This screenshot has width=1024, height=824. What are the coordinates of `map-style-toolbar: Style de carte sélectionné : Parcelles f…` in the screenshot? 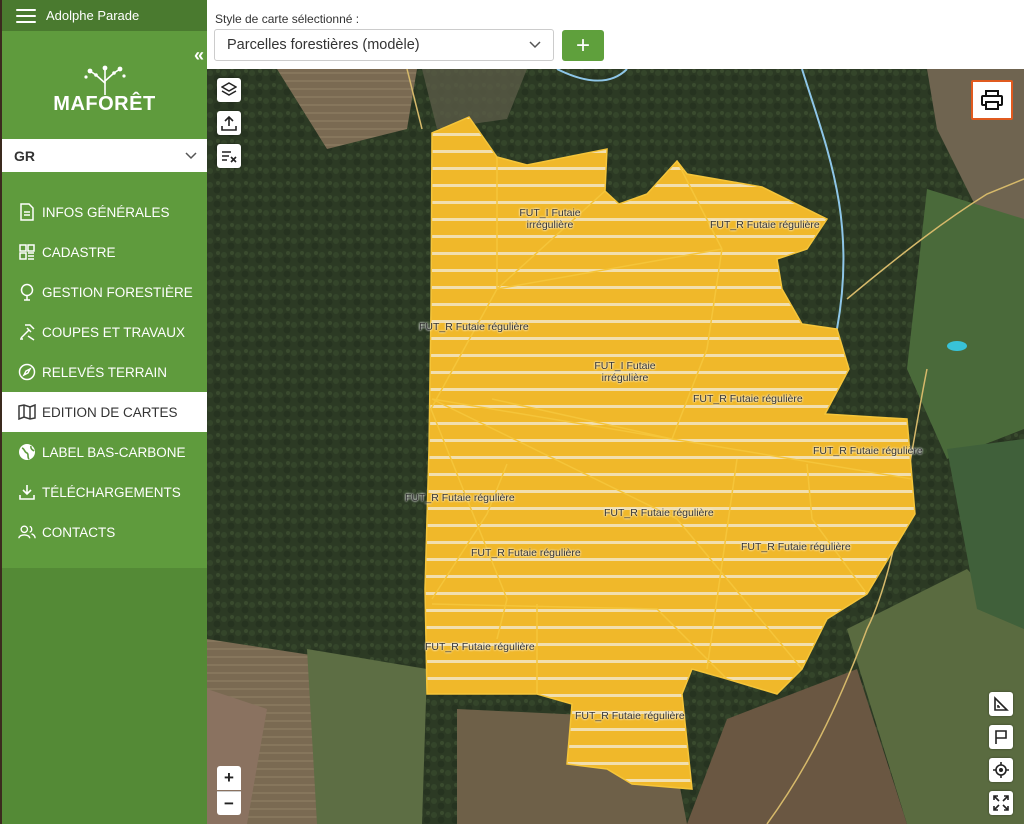 It's located at (615, 34).